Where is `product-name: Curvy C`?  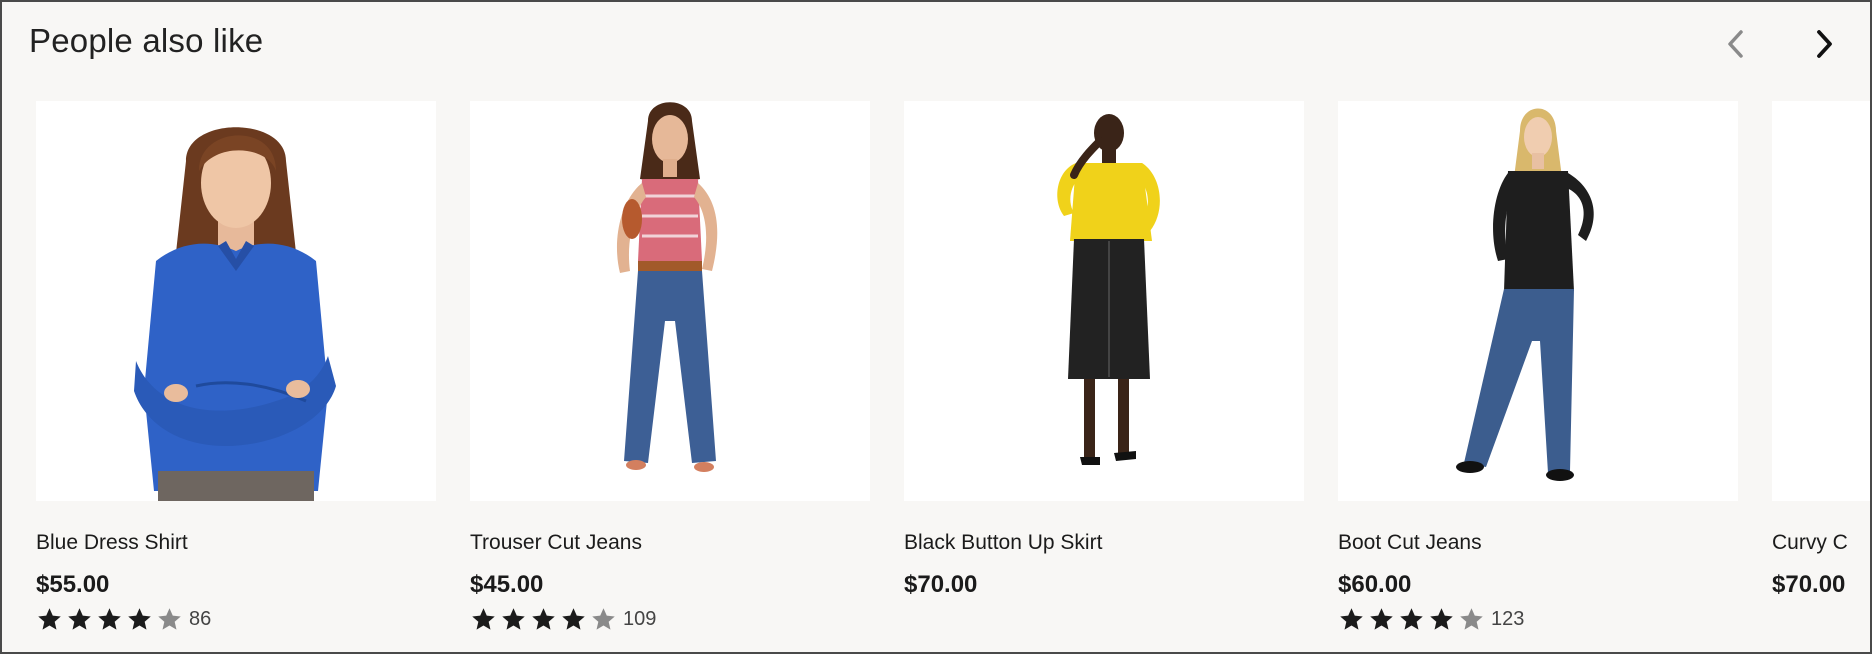
product-name: Curvy C is located at coordinates (1810, 543).